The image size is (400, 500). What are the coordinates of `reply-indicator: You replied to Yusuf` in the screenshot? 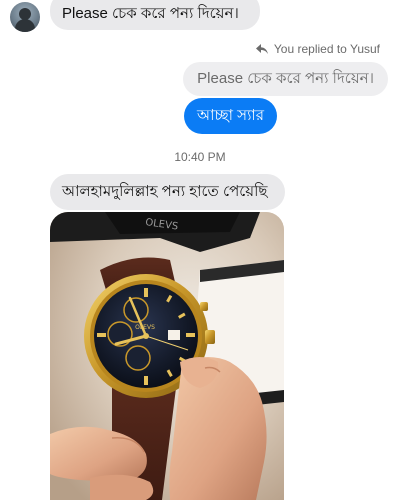 It's located at (317, 49).